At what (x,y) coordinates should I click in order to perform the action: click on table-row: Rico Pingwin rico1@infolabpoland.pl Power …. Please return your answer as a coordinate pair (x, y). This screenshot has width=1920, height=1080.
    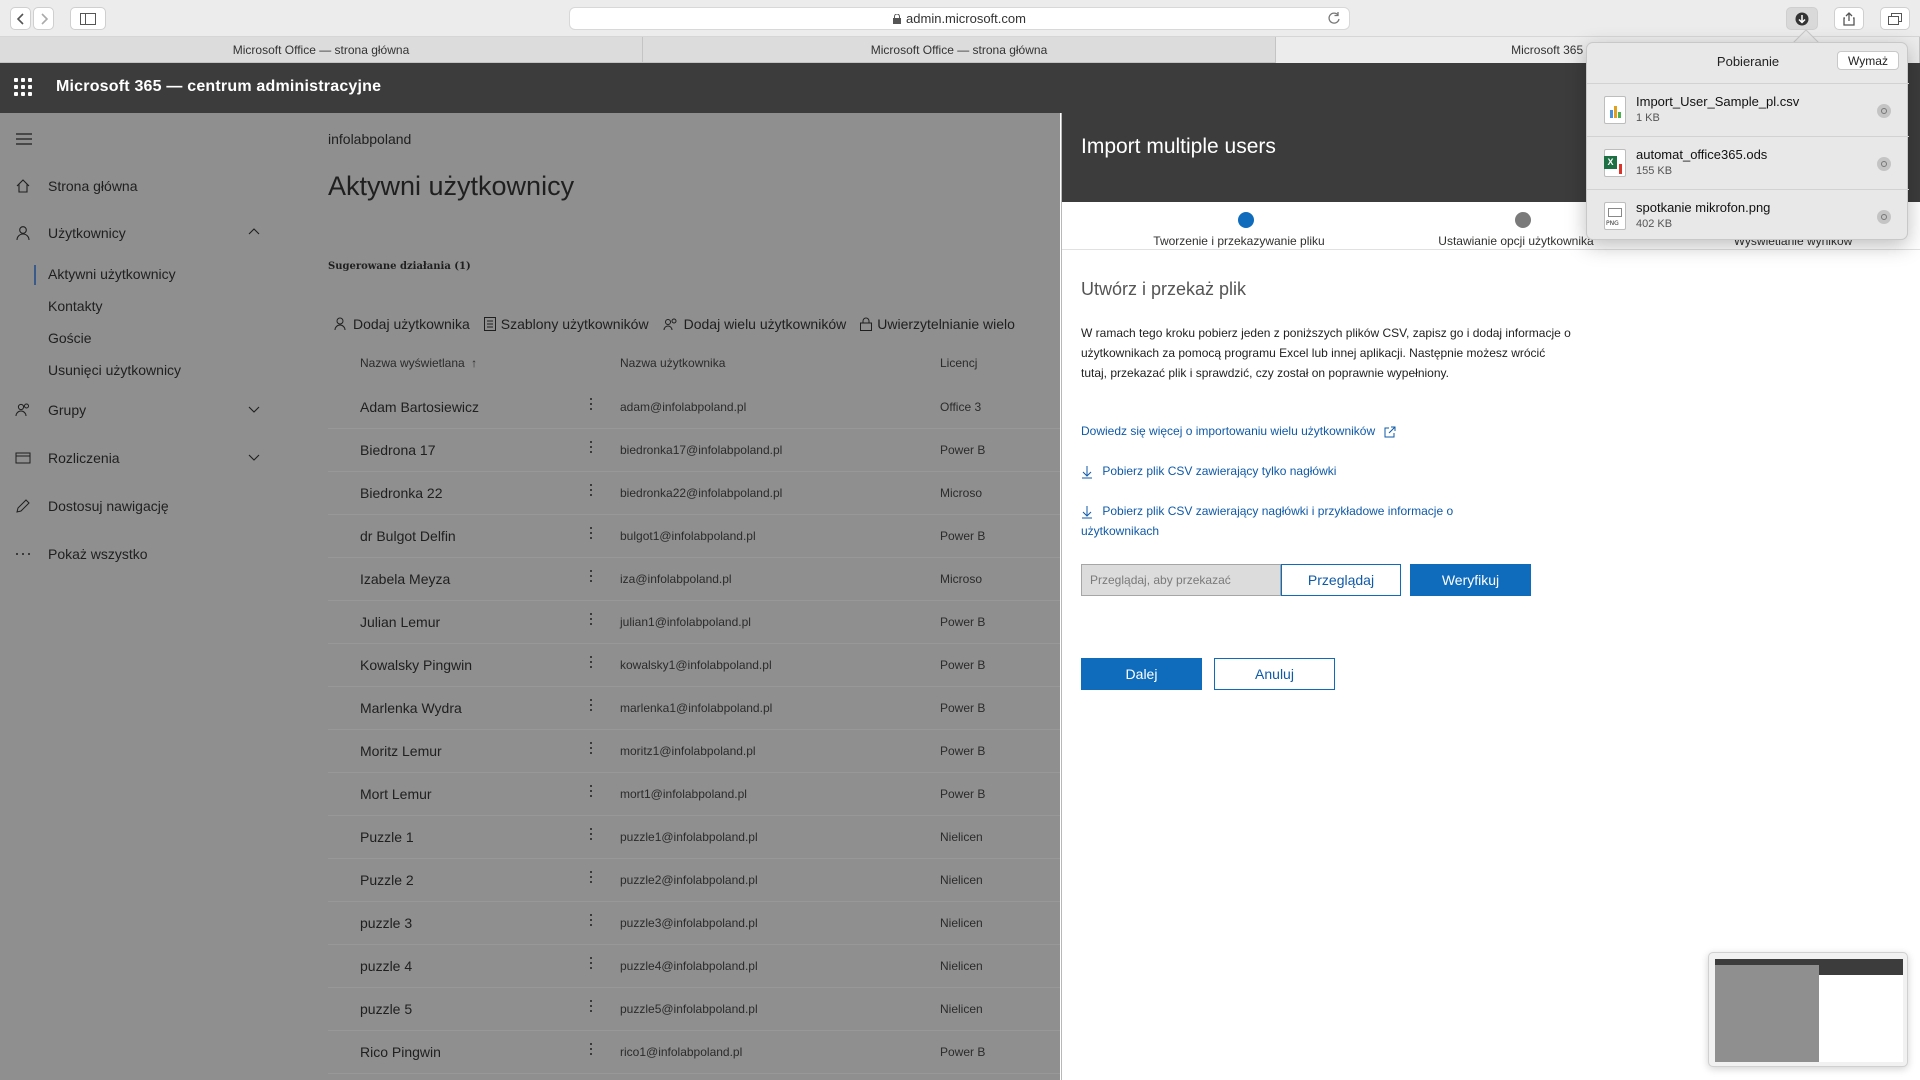
    Looking at the image, I should click on (694, 1052).